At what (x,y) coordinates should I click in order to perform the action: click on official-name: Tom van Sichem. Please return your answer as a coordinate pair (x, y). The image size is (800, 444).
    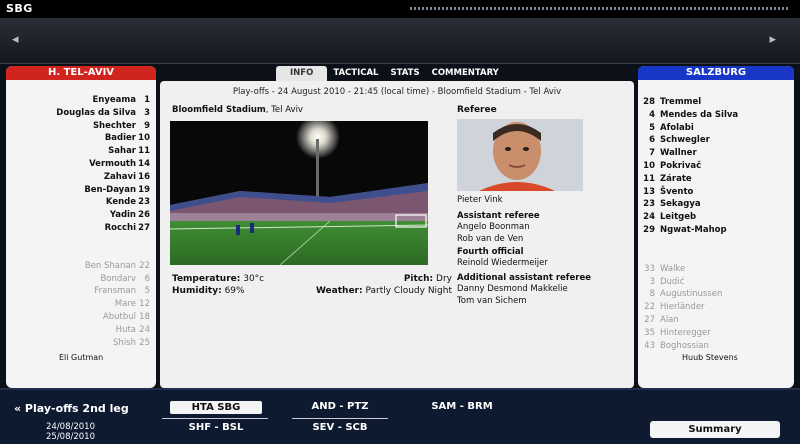
    Looking at the image, I should click on (524, 301).